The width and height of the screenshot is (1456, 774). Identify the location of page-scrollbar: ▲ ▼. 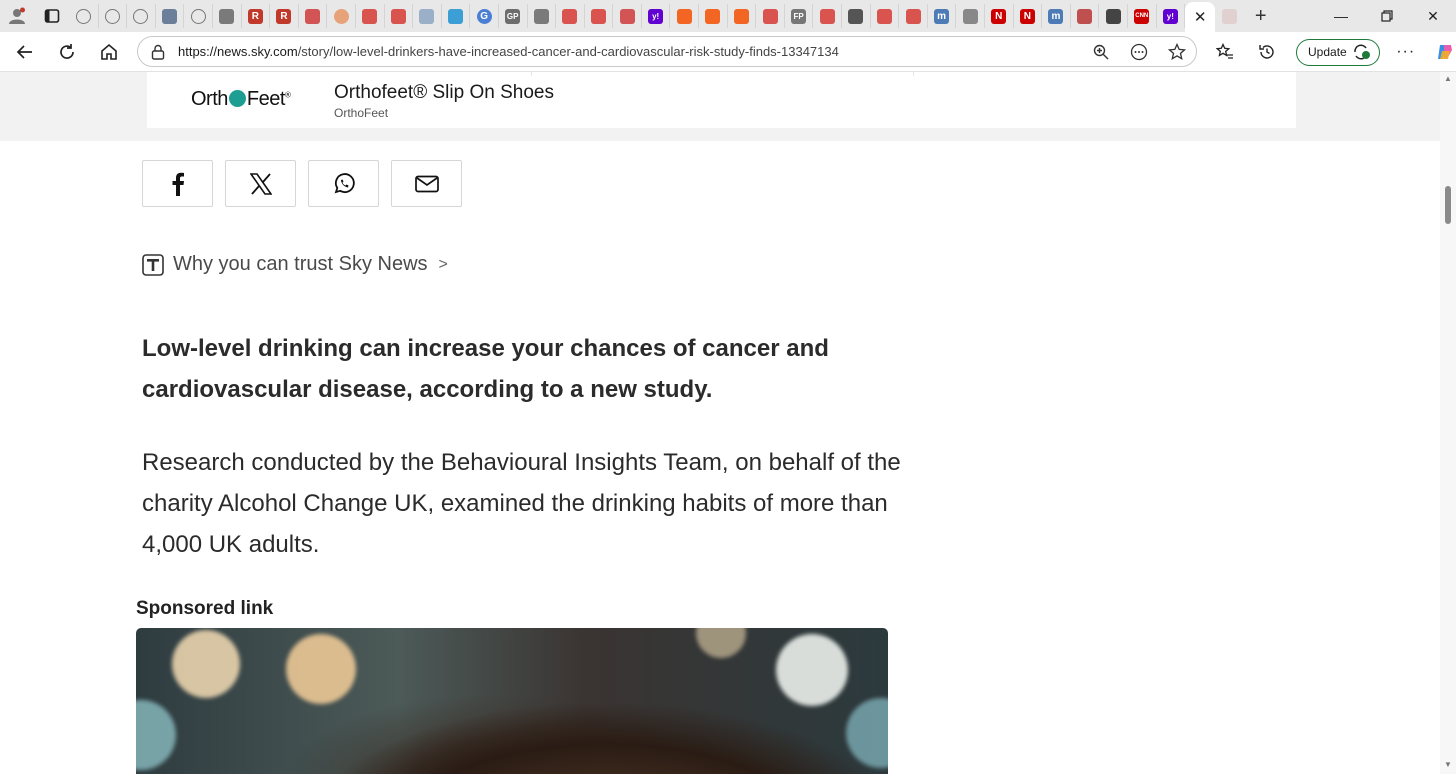
(1448, 423).